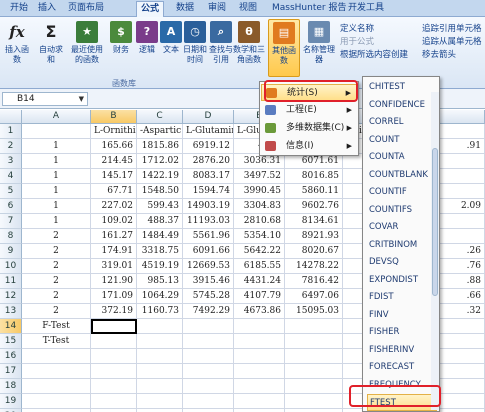 The width and height of the screenshot is (485, 412). What do you see at coordinates (259, 281) in the screenshot?
I see `cell-e11: 4431.24` at bounding box center [259, 281].